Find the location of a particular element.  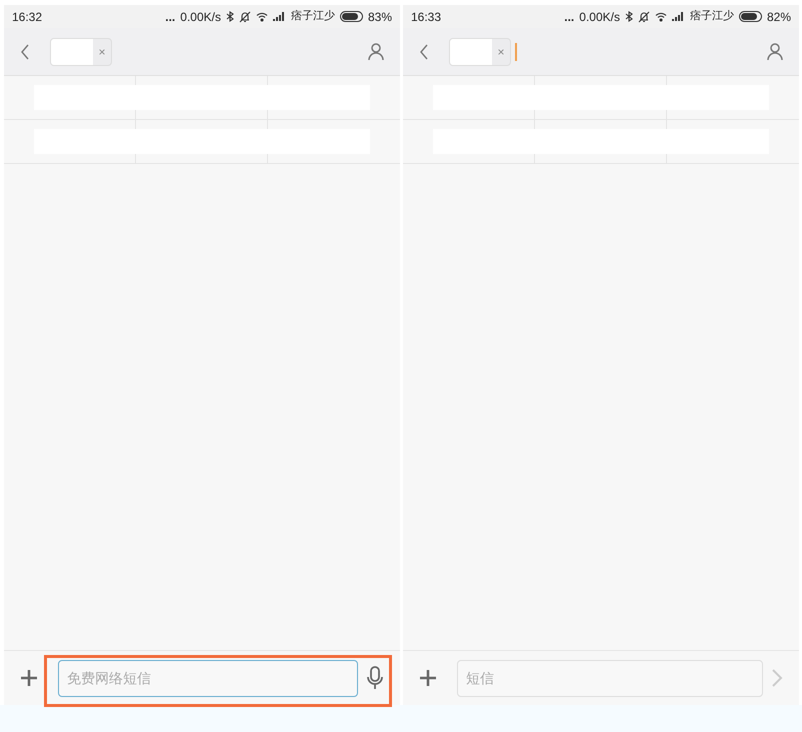

microphone-icon is located at coordinates (375, 678).